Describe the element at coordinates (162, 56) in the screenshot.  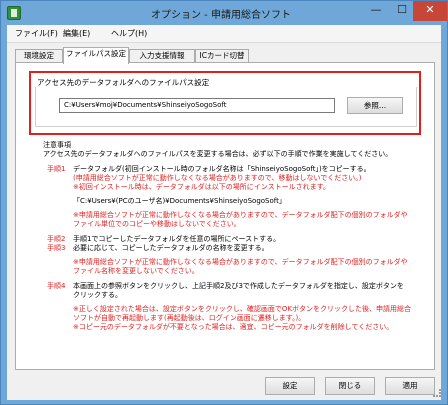
I see `tab-input-support: 入力支援情報` at that location.